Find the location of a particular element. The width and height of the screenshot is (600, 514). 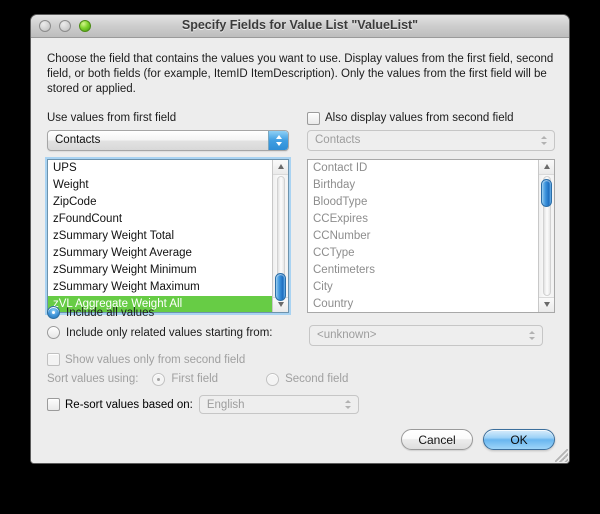

resort-language-popup: English is located at coordinates (278, 405).